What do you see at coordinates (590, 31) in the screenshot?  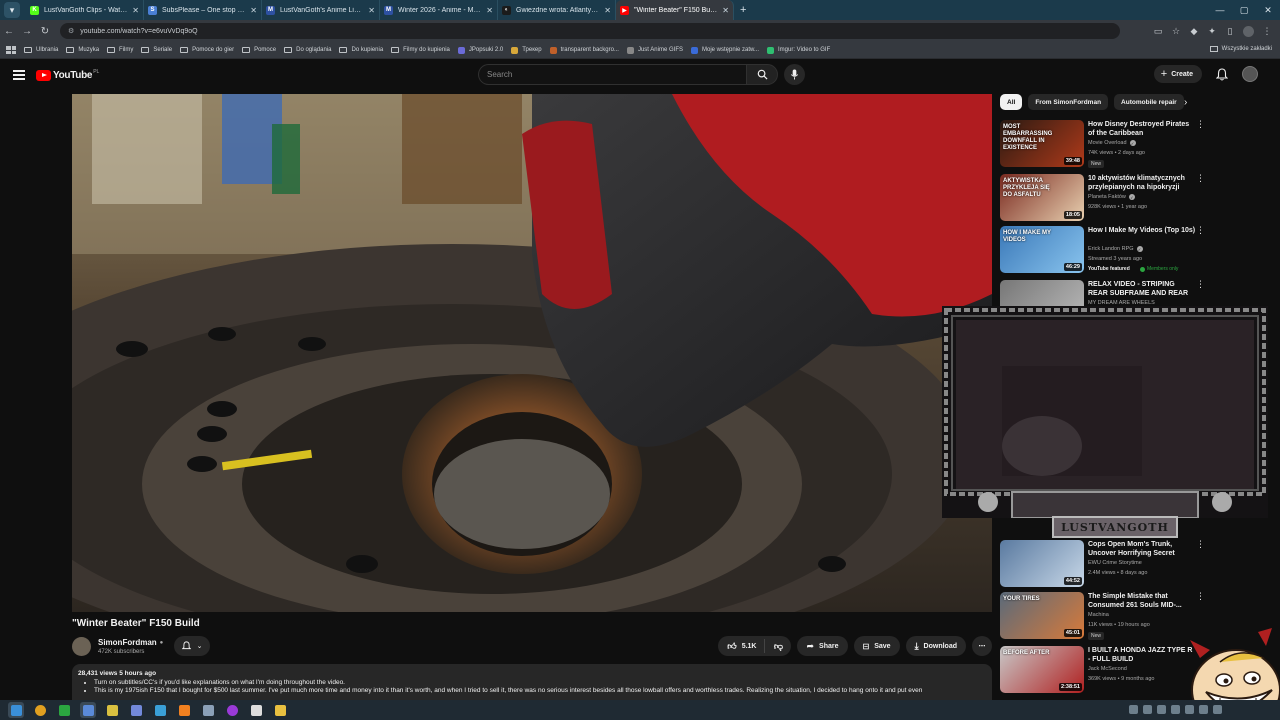 I see `address-bar: ⚙ youtube.com/watch?v=e6vuVvDq9oQ` at bounding box center [590, 31].